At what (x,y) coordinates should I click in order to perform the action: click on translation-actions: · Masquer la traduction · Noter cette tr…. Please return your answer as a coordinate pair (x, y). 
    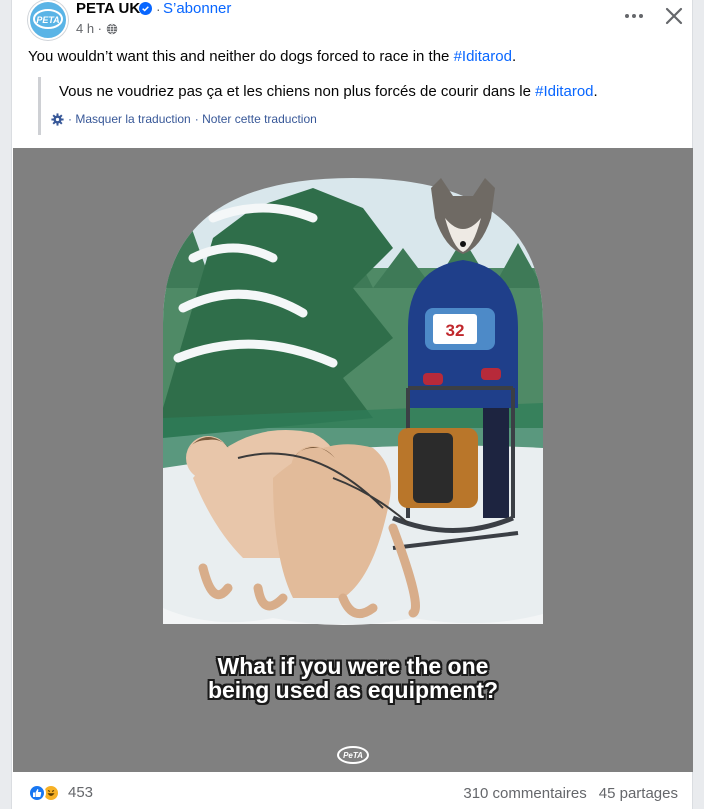
    Looking at the image, I should click on (184, 119).